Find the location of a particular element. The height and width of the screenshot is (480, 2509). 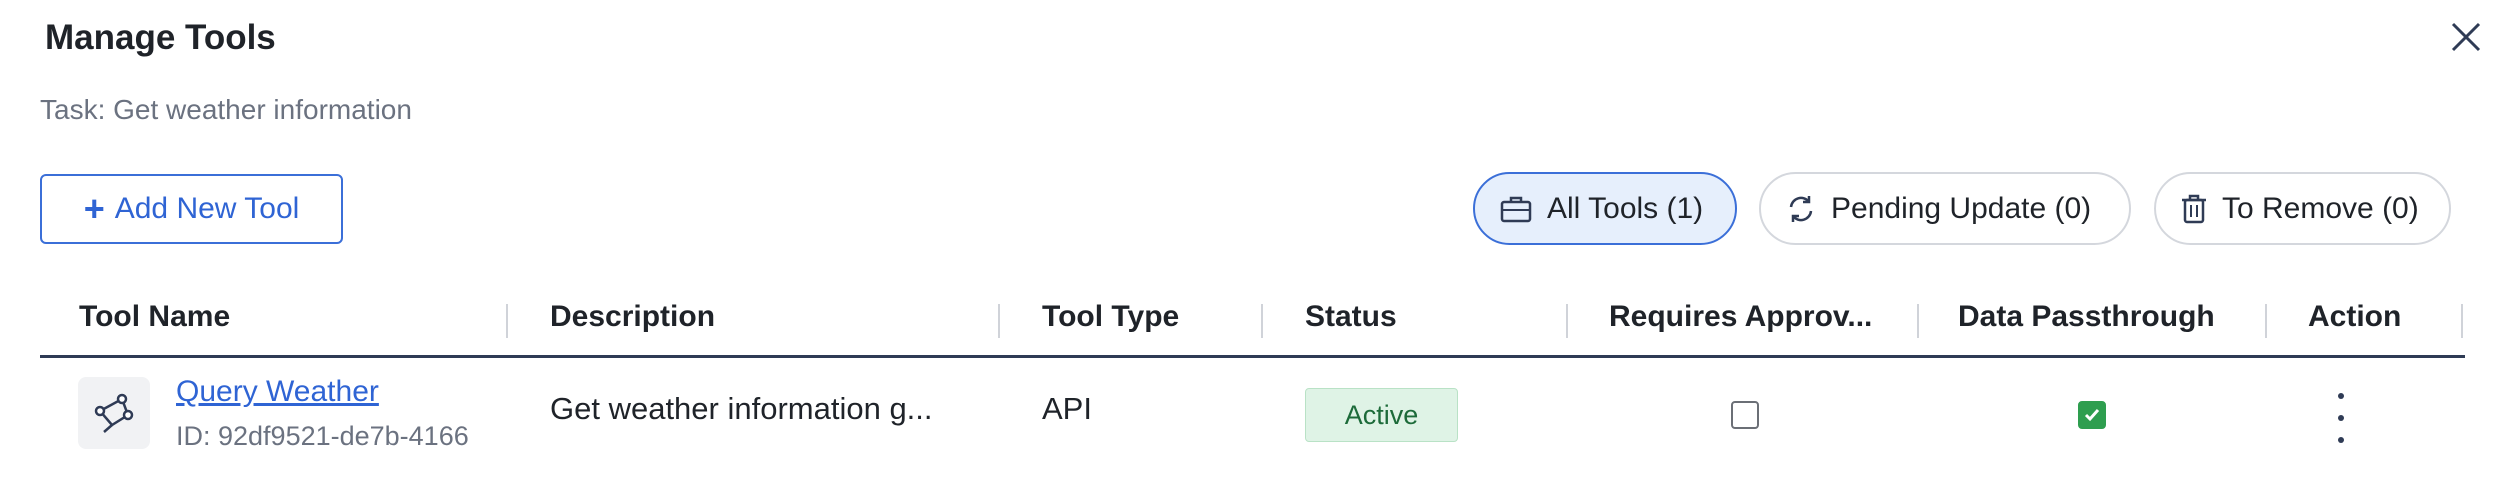

trash-icon is located at coordinates (2194, 208).